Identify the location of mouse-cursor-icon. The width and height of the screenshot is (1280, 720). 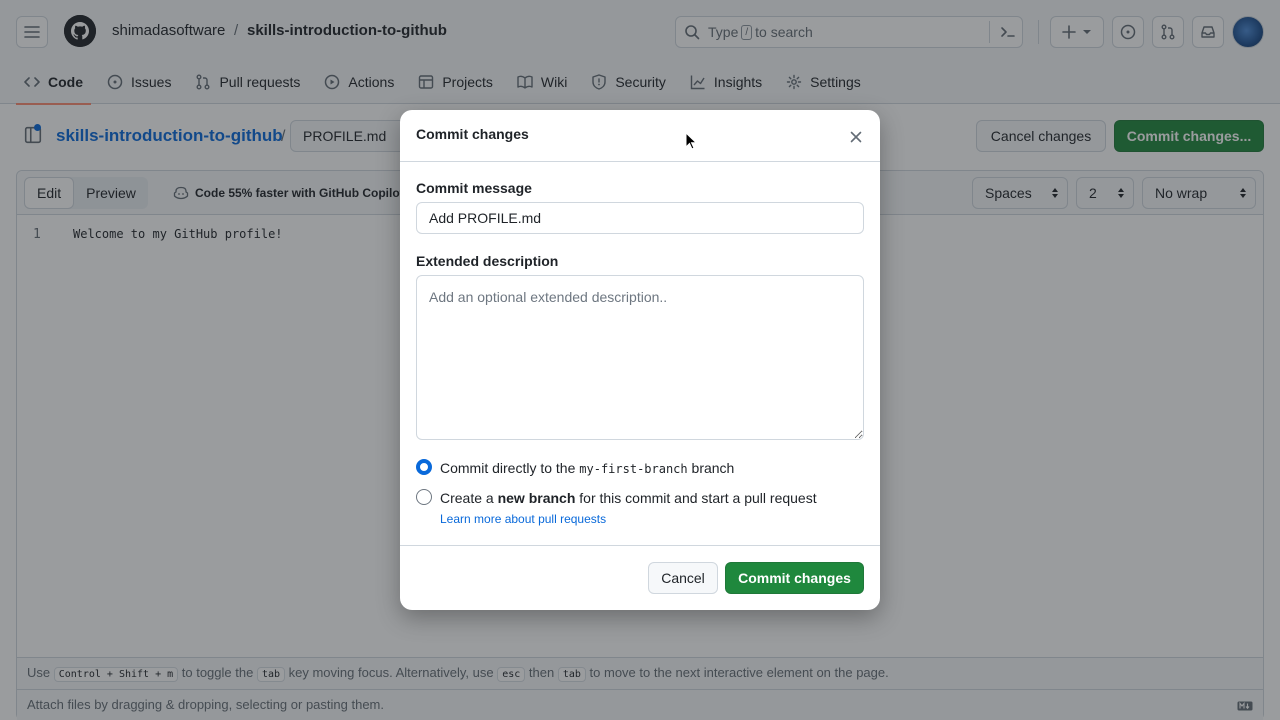
(691, 141).